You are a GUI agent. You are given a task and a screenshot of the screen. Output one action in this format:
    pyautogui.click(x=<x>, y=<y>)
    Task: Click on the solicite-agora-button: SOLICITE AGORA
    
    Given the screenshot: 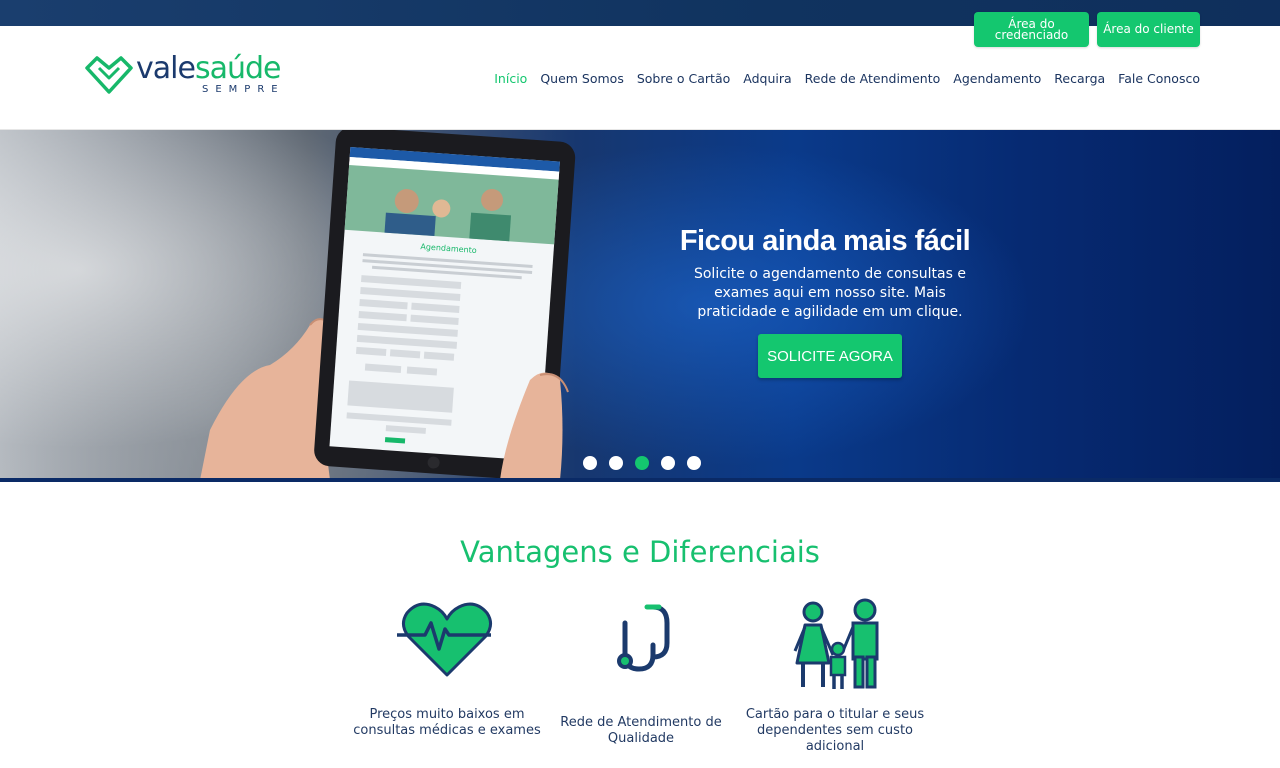 What is the action you would take?
    pyautogui.click(x=830, y=356)
    